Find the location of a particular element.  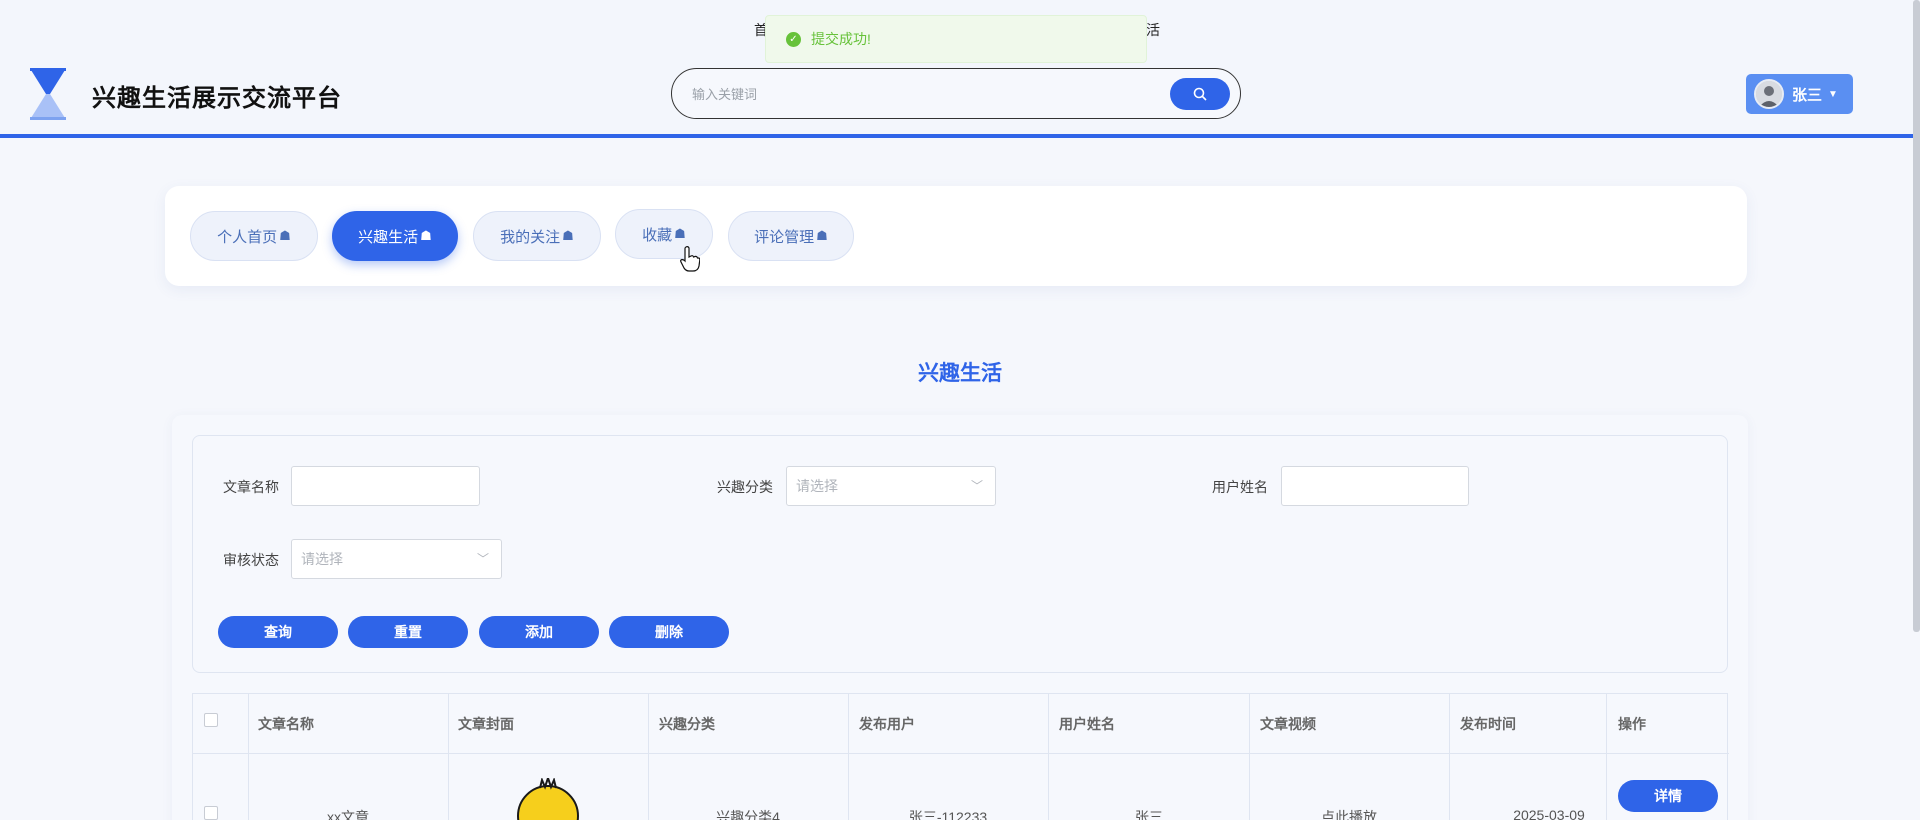

th-publish-time: 发布时间 is located at coordinates (1488, 724).